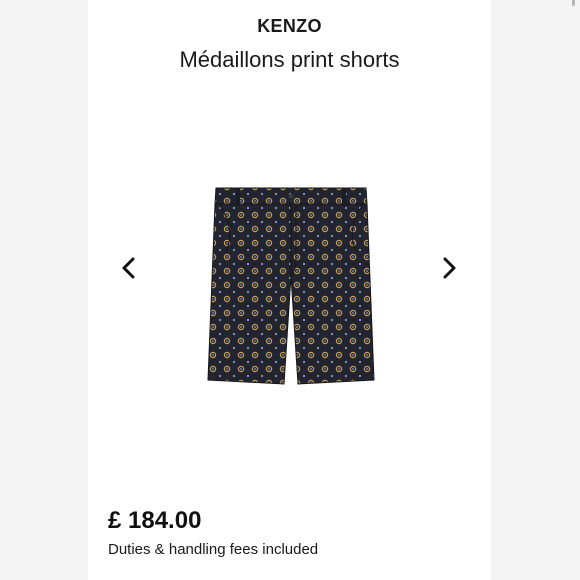 This screenshot has height=580, width=580. What do you see at coordinates (289, 26) in the screenshot?
I see `brand-name: KENZO` at bounding box center [289, 26].